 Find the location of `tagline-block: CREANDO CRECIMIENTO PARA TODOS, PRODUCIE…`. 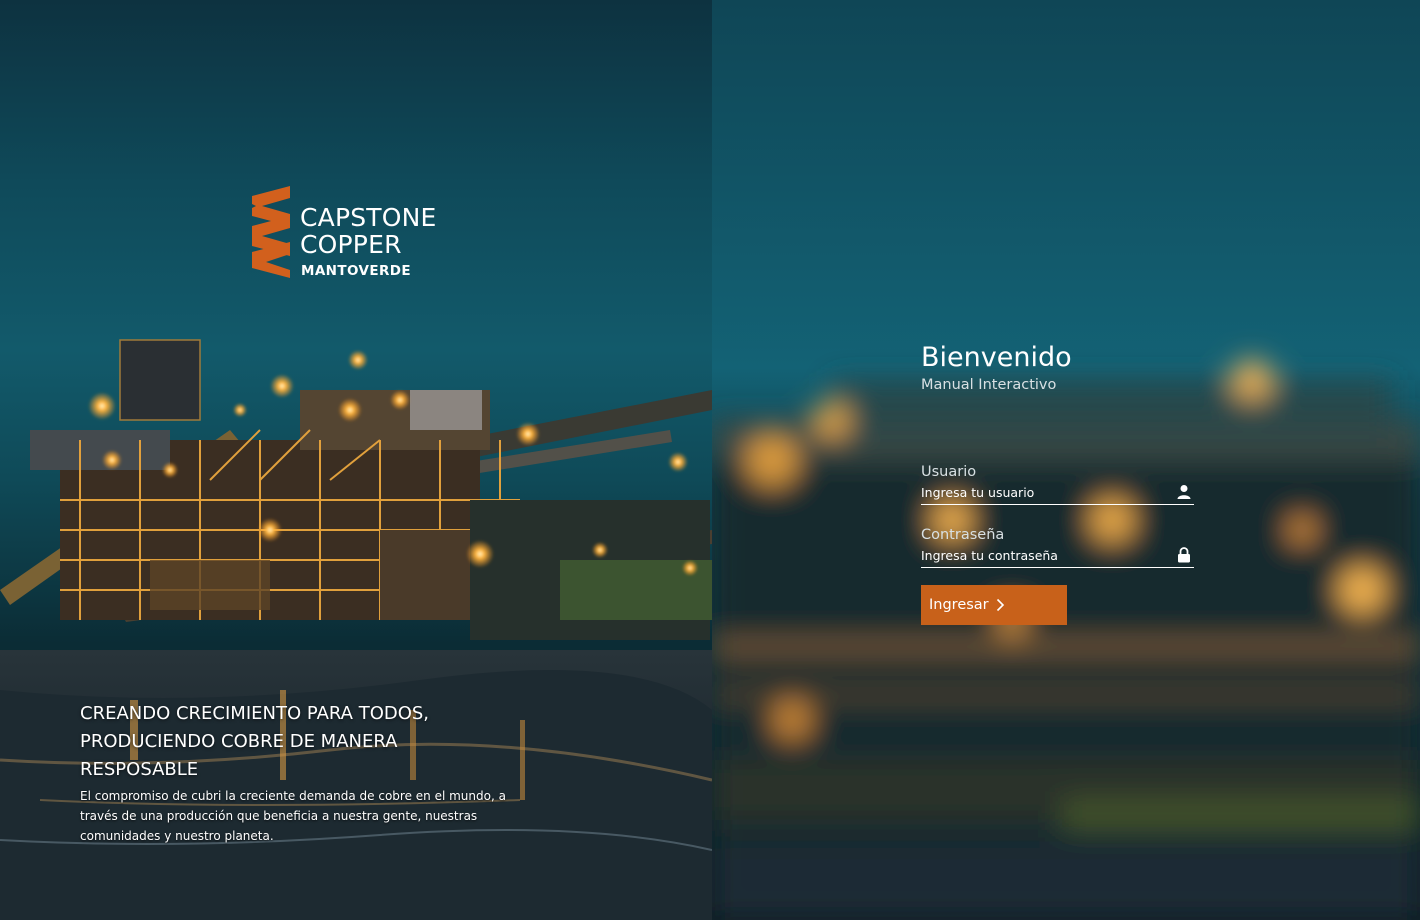

tagline-block: CREANDO CRECIMIENTO PARA TODOS, PRODUCIE… is located at coordinates (293, 773).